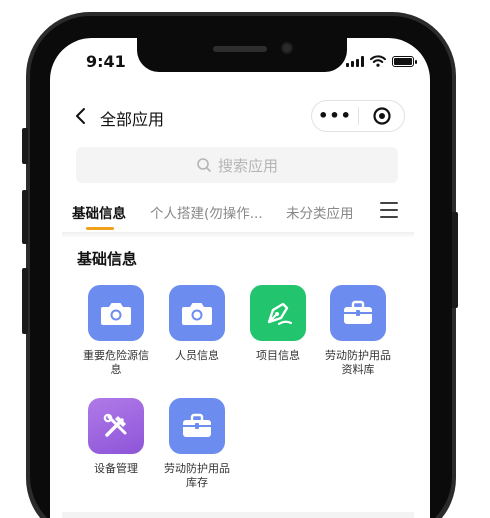 The width and height of the screenshot is (490, 518). What do you see at coordinates (455, 260) in the screenshot?
I see `power-button` at bounding box center [455, 260].